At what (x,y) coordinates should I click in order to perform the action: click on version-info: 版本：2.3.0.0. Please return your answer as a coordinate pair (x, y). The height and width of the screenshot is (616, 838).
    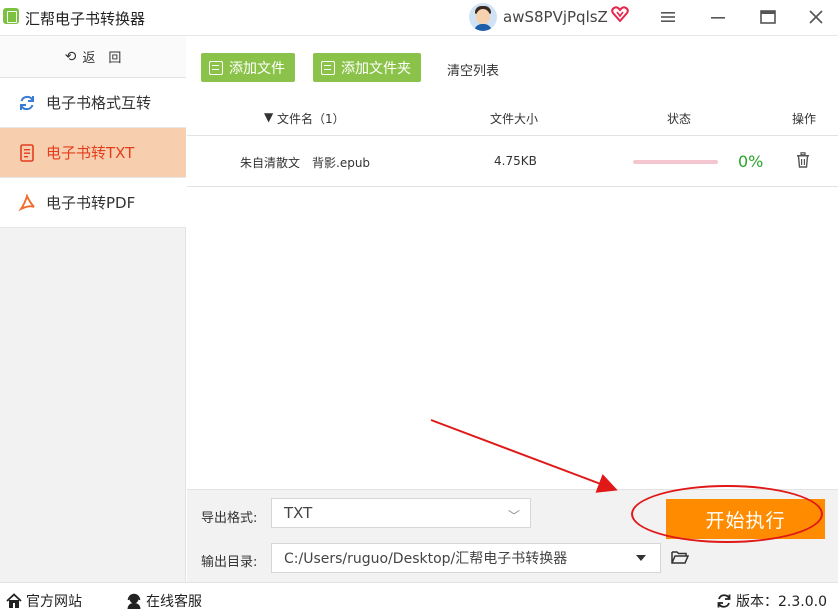
    Looking at the image, I should click on (771, 601).